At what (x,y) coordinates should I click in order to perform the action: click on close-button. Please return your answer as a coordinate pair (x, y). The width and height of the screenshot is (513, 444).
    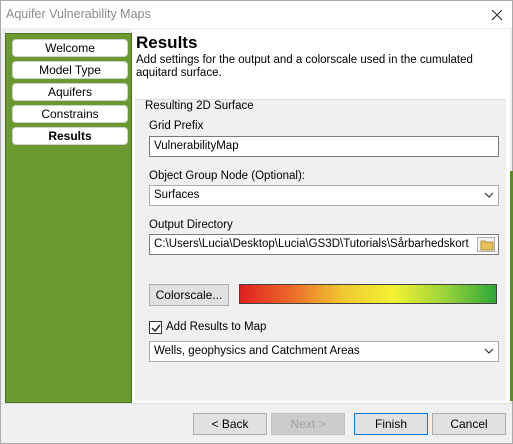
    Looking at the image, I should click on (497, 14).